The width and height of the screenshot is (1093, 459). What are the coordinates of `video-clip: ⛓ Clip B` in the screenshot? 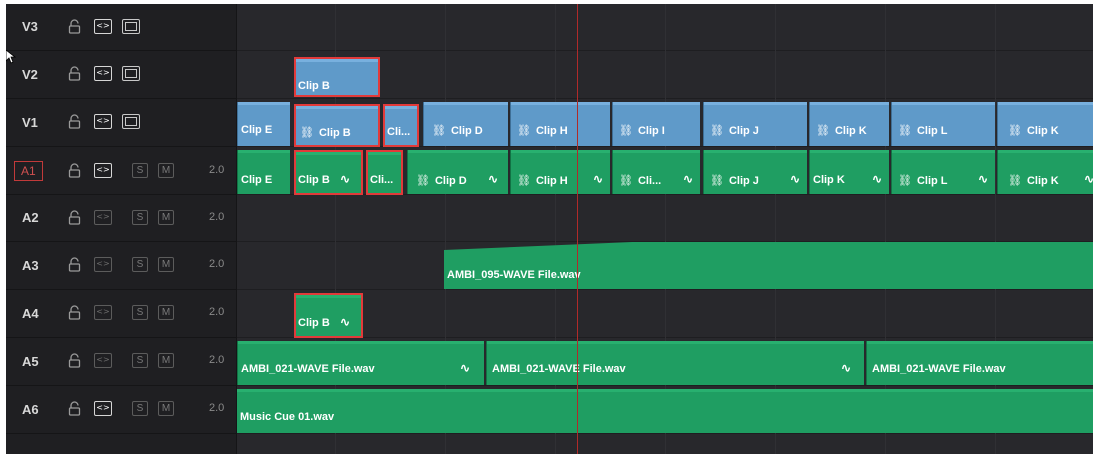 It's located at (337, 125).